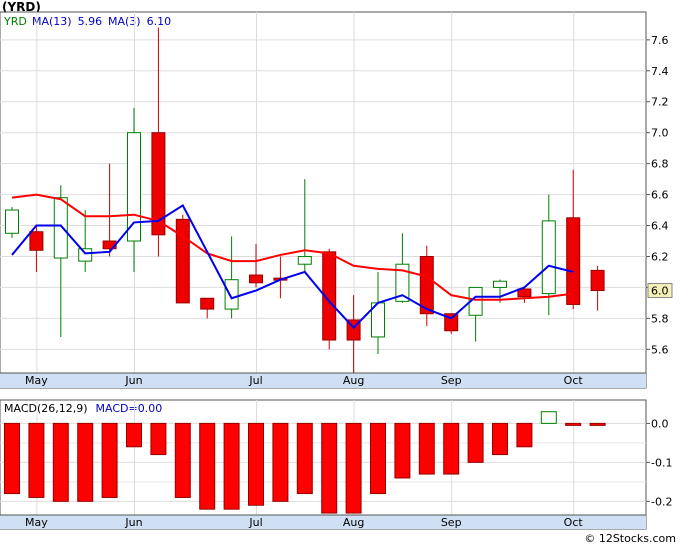 This screenshot has width=680, height=546. Describe the element at coordinates (660, 164) in the screenshot. I see `price-tick-label: 6.8` at that location.